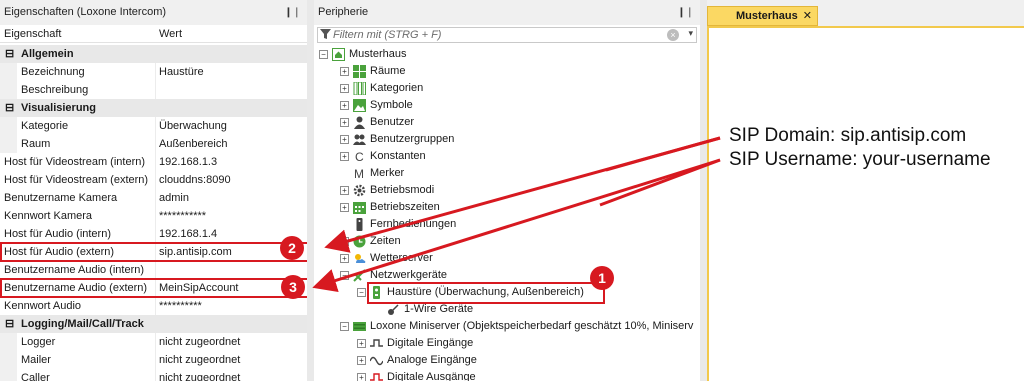 Image resolution: width=1024 pixels, height=381 pixels. Describe the element at coordinates (193, 126) in the screenshot. I see `property-value: Überwachung` at that location.